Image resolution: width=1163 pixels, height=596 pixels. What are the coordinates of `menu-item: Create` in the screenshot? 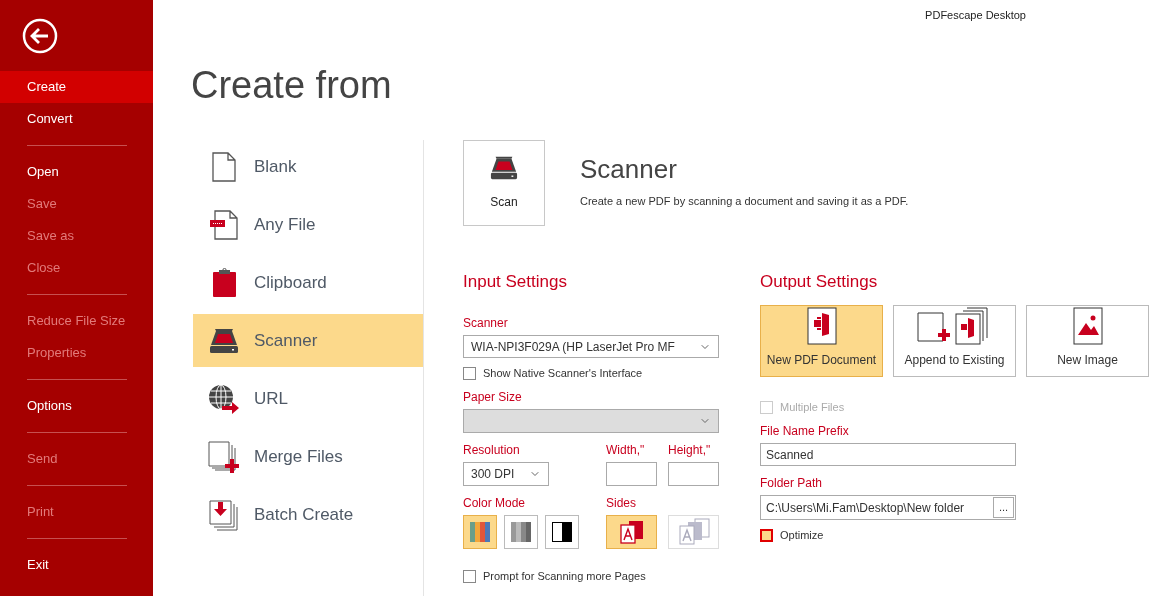 It's located at (76, 87).